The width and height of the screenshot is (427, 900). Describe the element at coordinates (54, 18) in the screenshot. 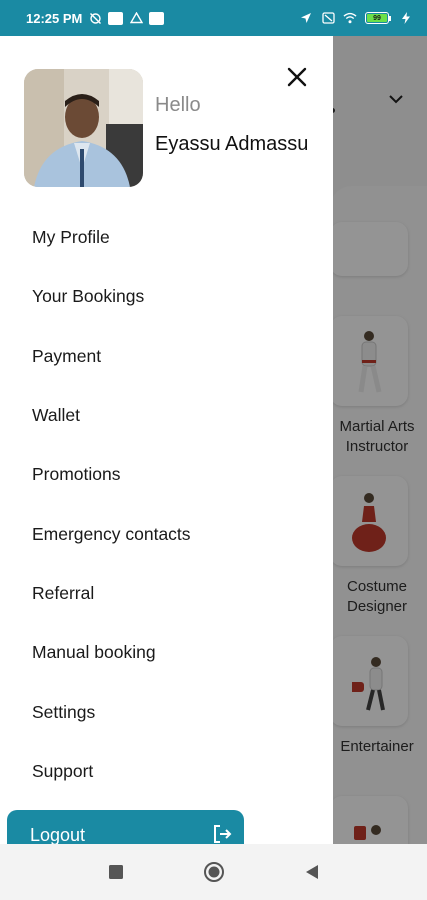

I see `status-time: 12:25 PM` at that location.